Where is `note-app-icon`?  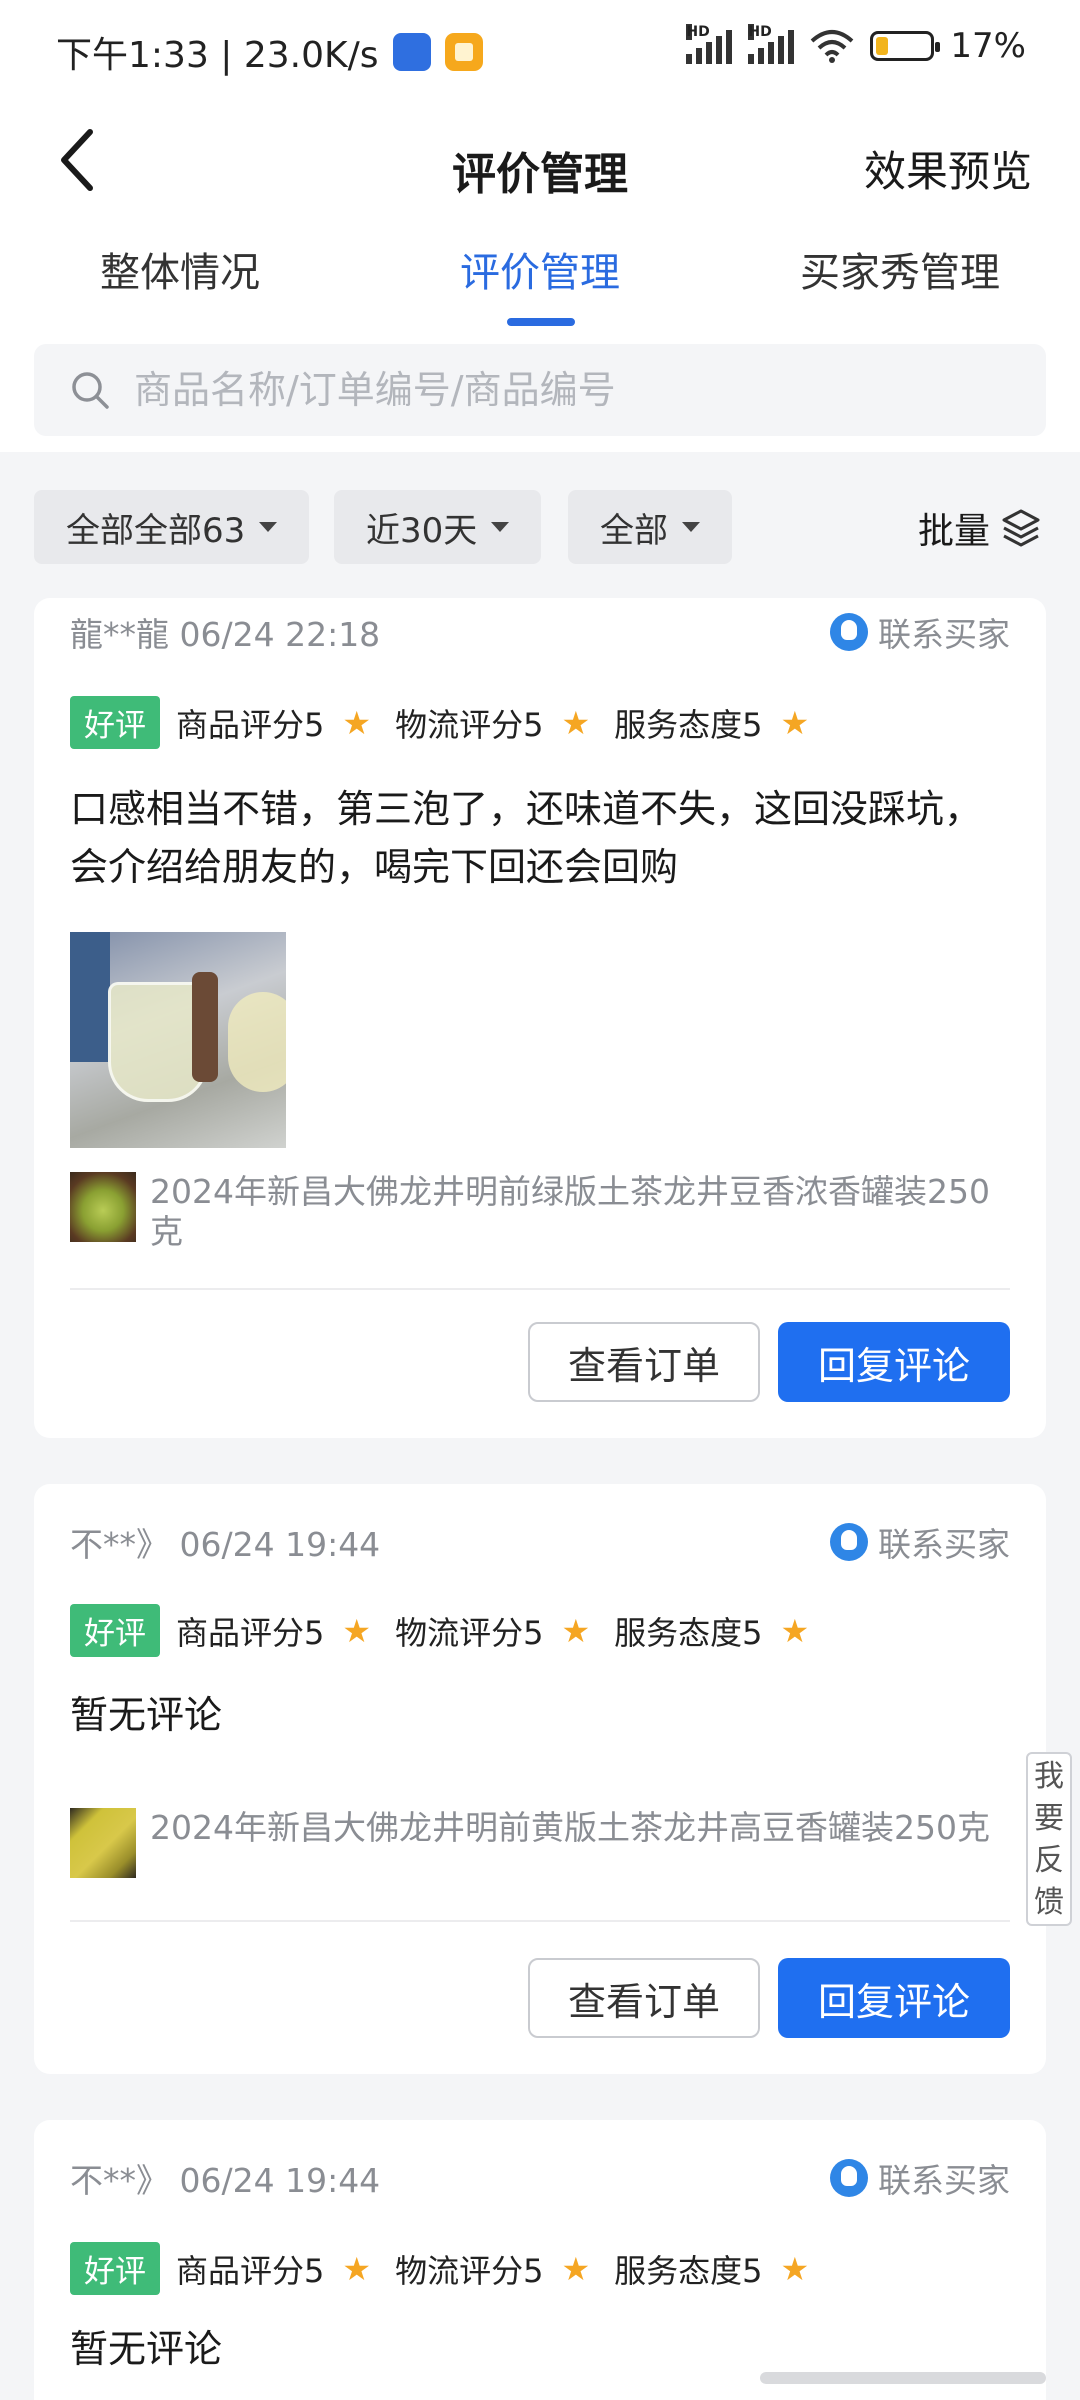
note-app-icon is located at coordinates (463, 52).